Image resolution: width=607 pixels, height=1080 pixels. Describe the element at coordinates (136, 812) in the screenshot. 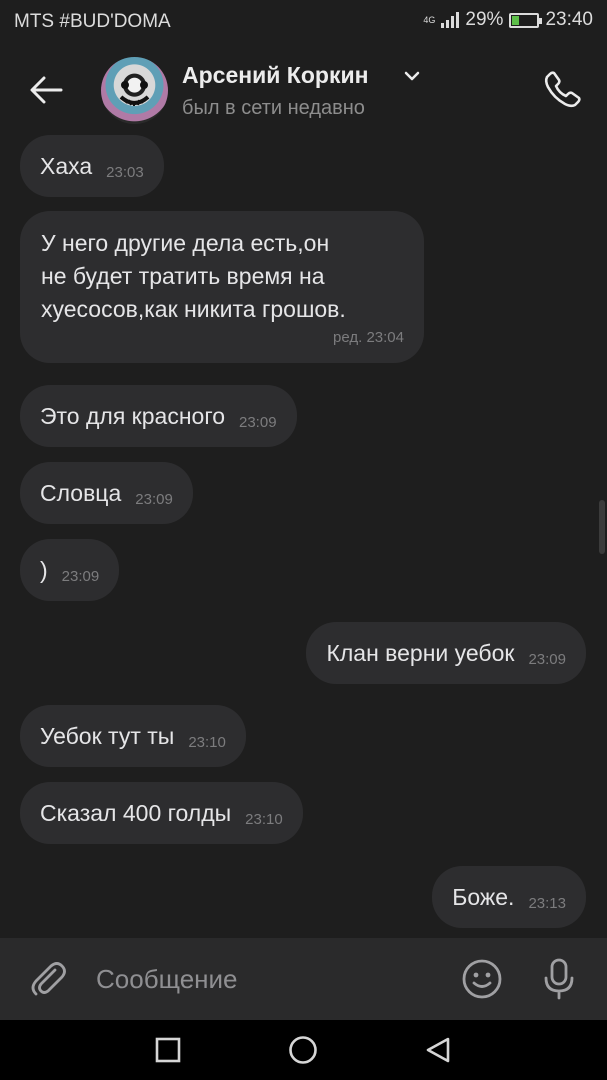

I see `message-text: Сказал 400 голды` at that location.